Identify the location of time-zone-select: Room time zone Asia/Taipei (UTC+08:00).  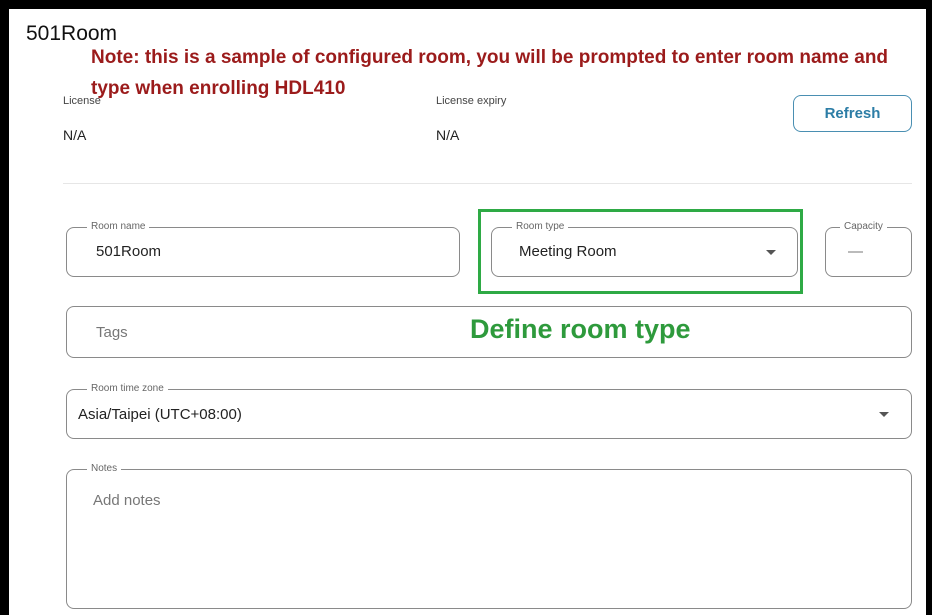
(489, 410).